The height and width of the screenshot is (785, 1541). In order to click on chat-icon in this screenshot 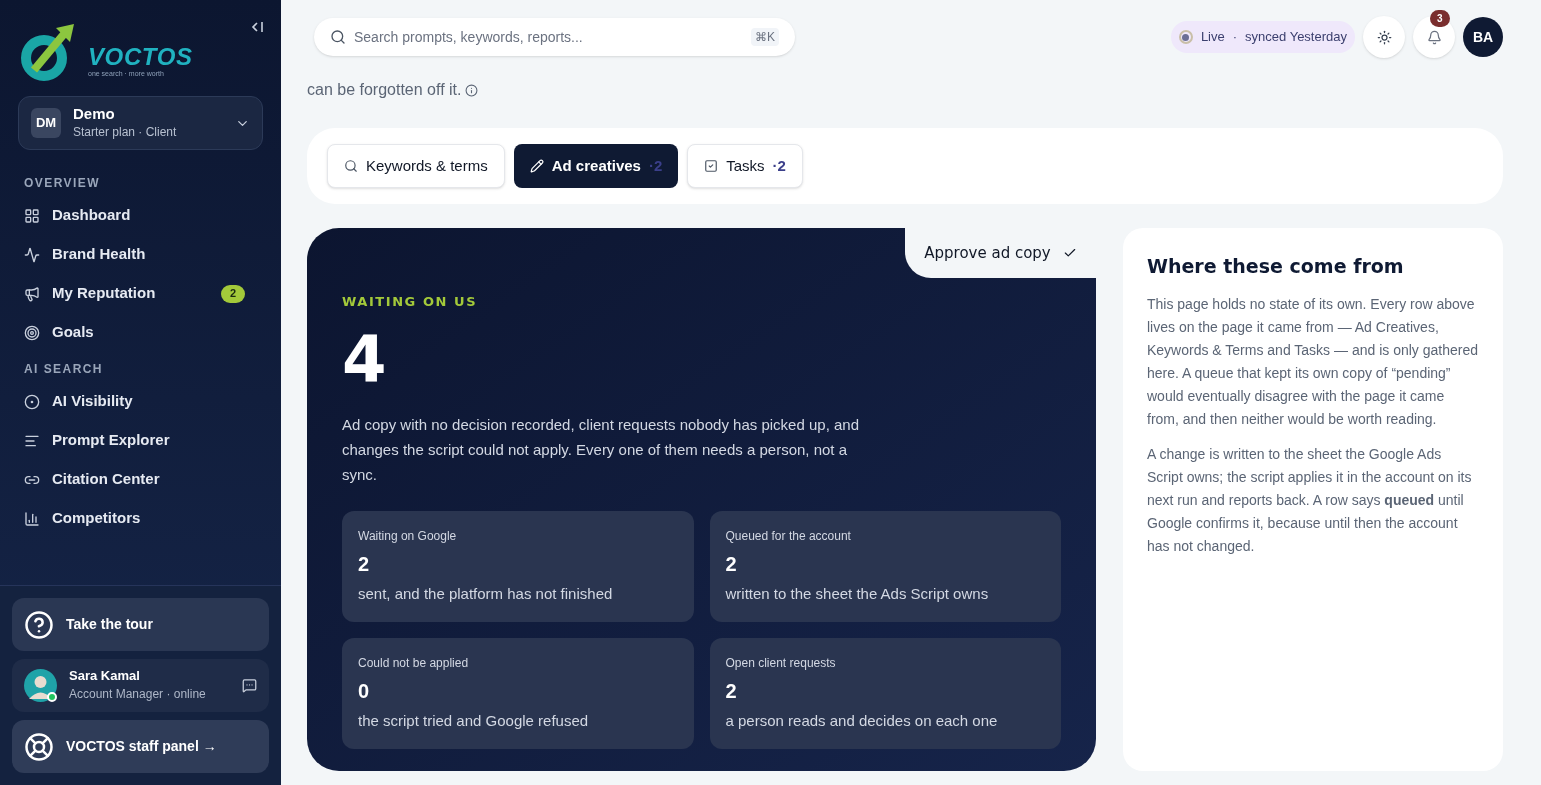, I will do `click(249, 685)`.